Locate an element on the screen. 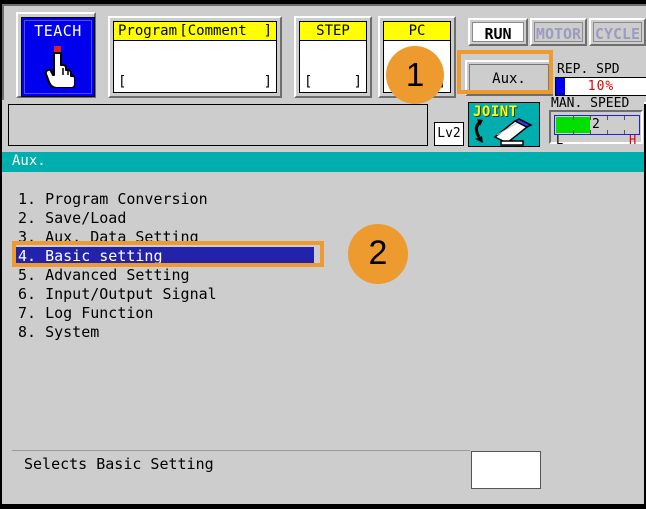 This screenshot has height=509, width=646. program-caption-right: [Comment ] is located at coordinates (225, 31).